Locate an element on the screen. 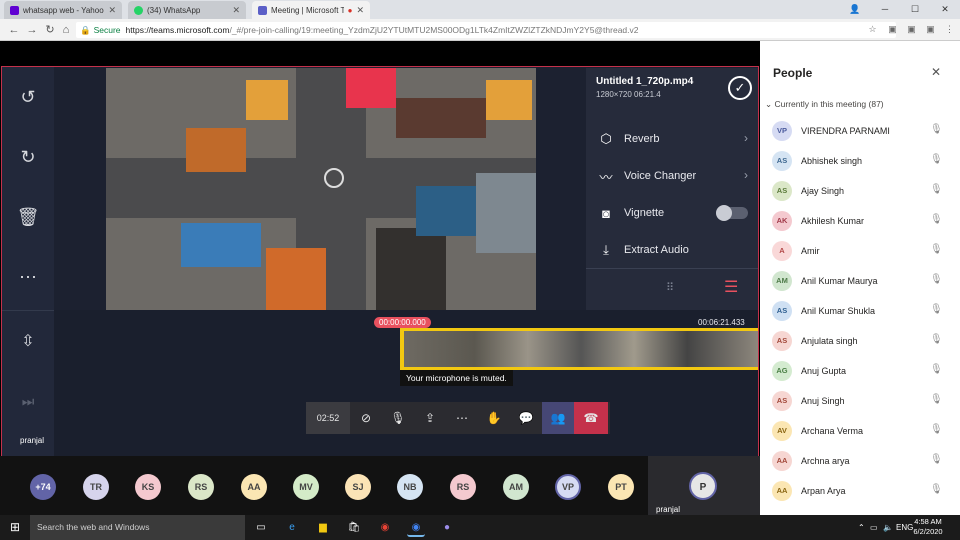 The height and width of the screenshot is (540, 960). windows-start-icon: ⊞ is located at coordinates (15, 527).